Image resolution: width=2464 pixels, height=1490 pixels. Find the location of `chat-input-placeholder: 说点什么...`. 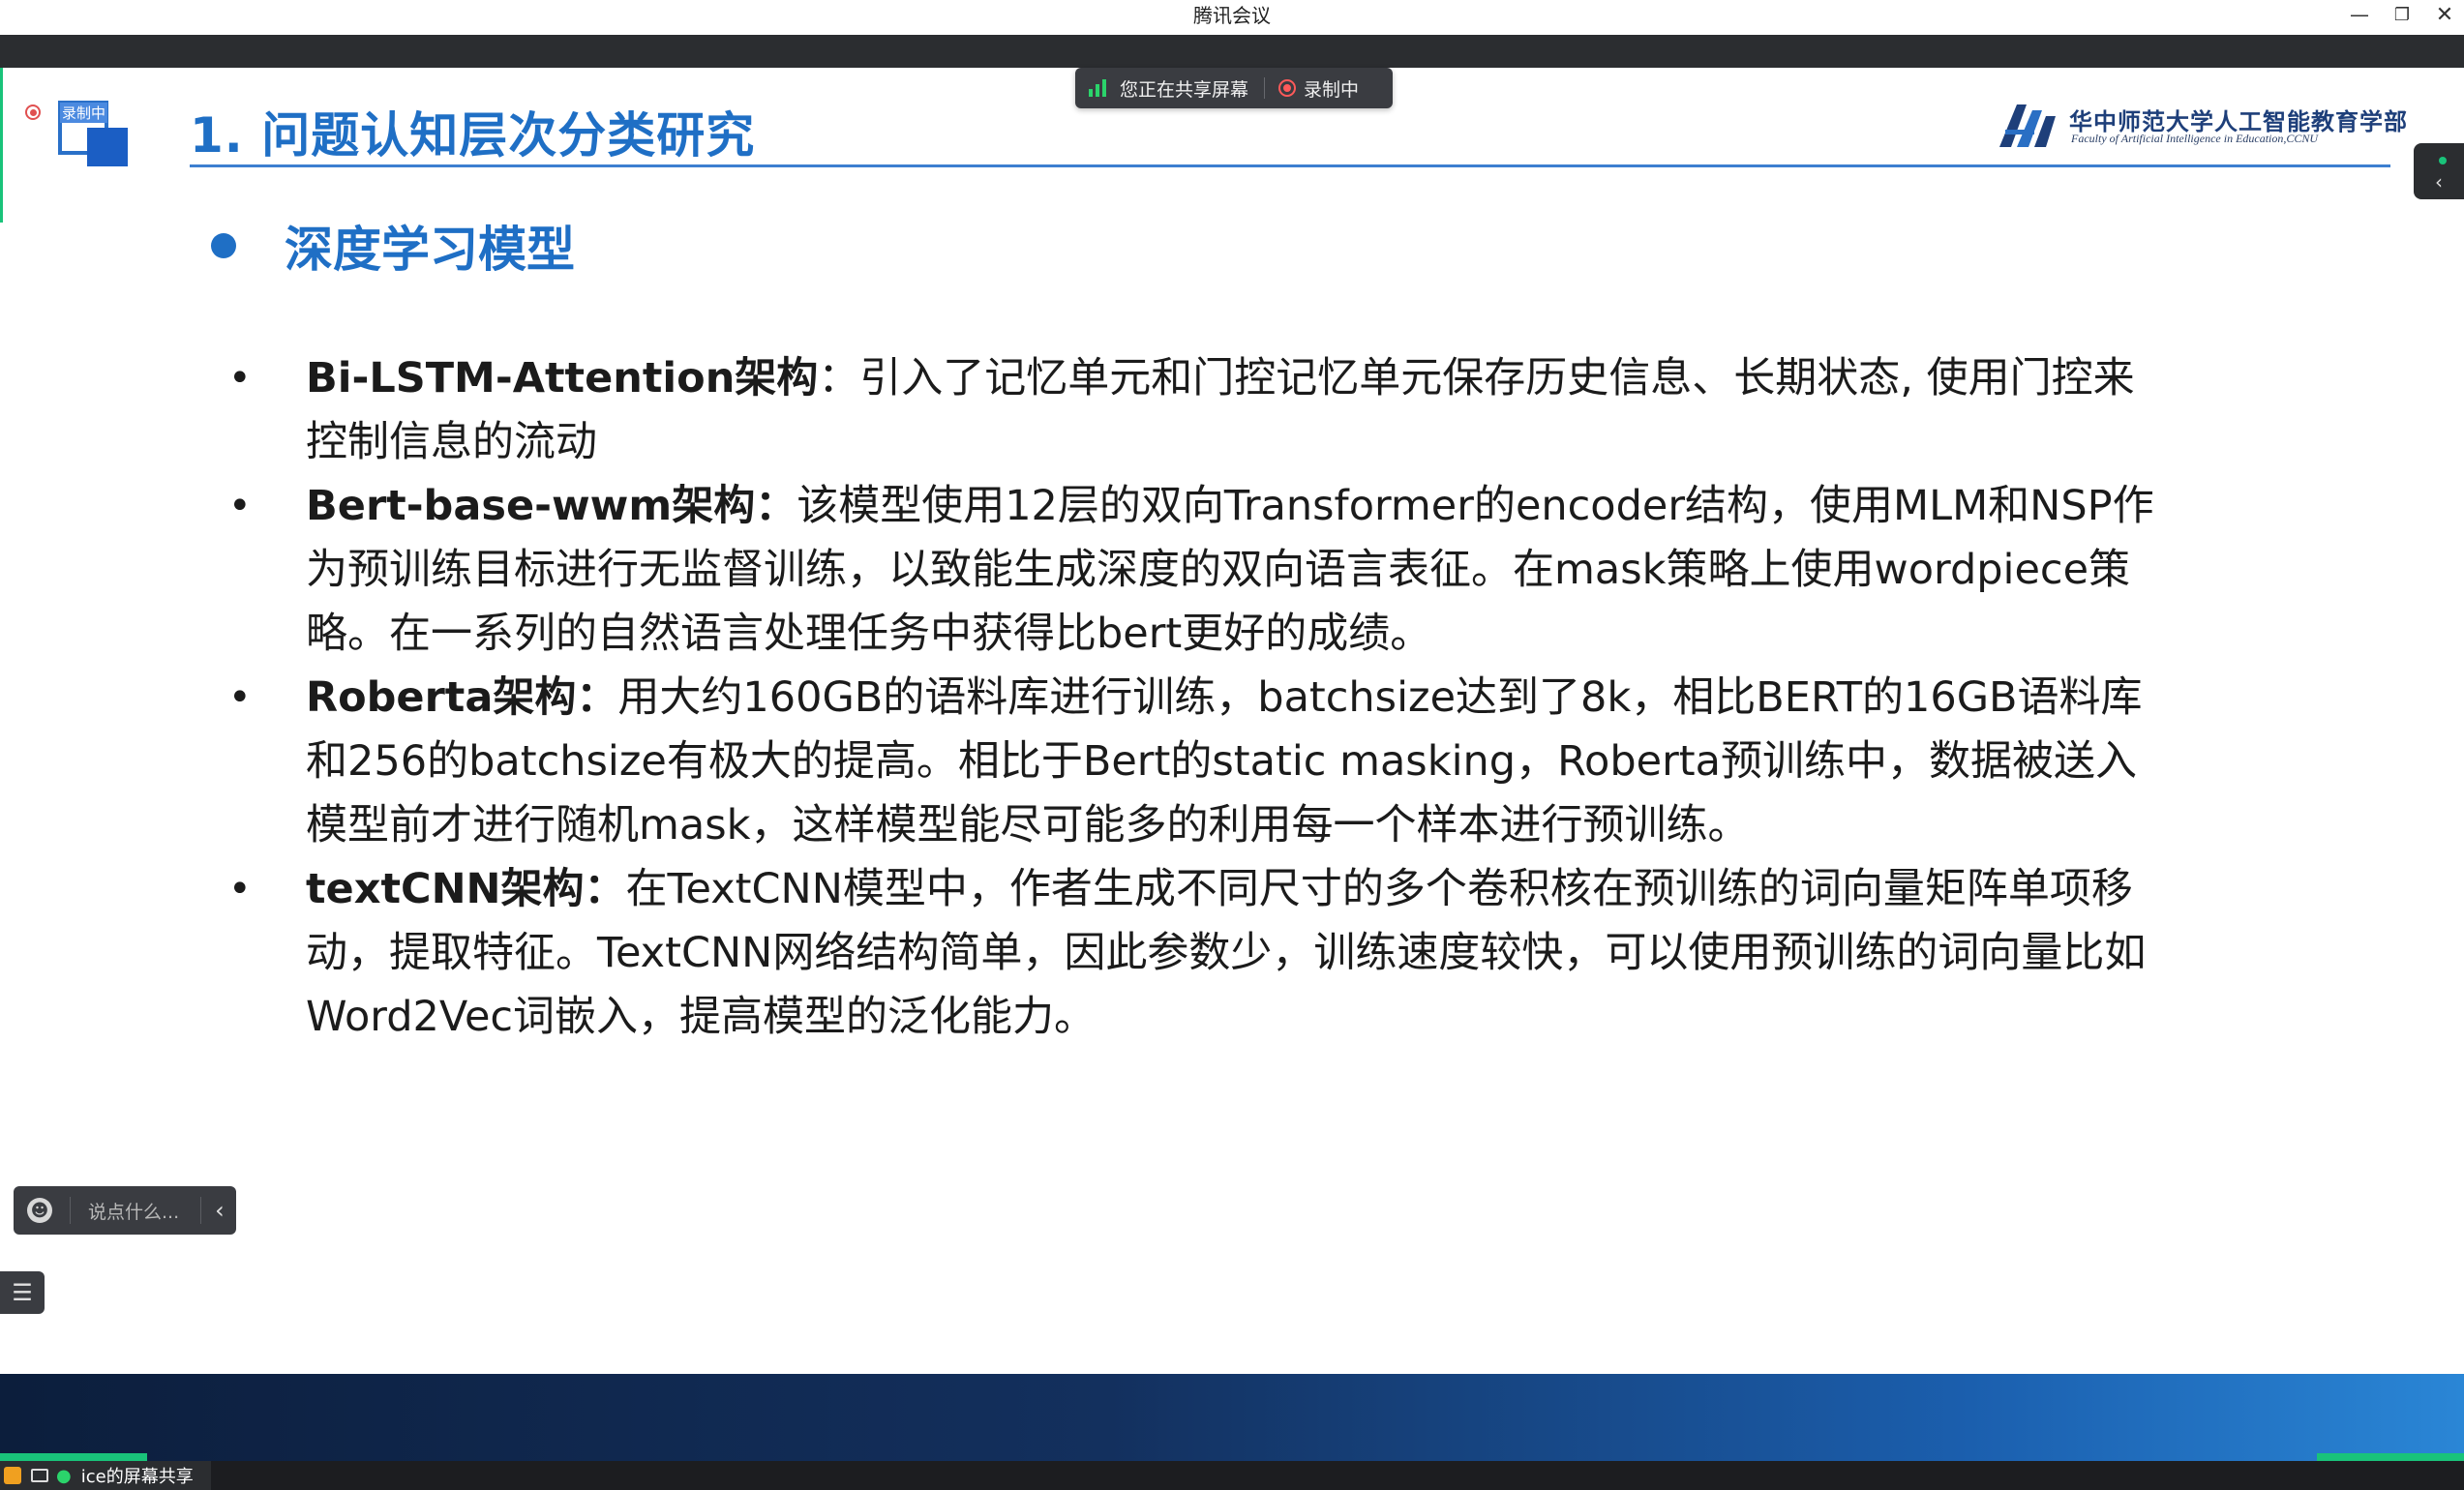

chat-input-placeholder: 说点什么... is located at coordinates (133, 1211).